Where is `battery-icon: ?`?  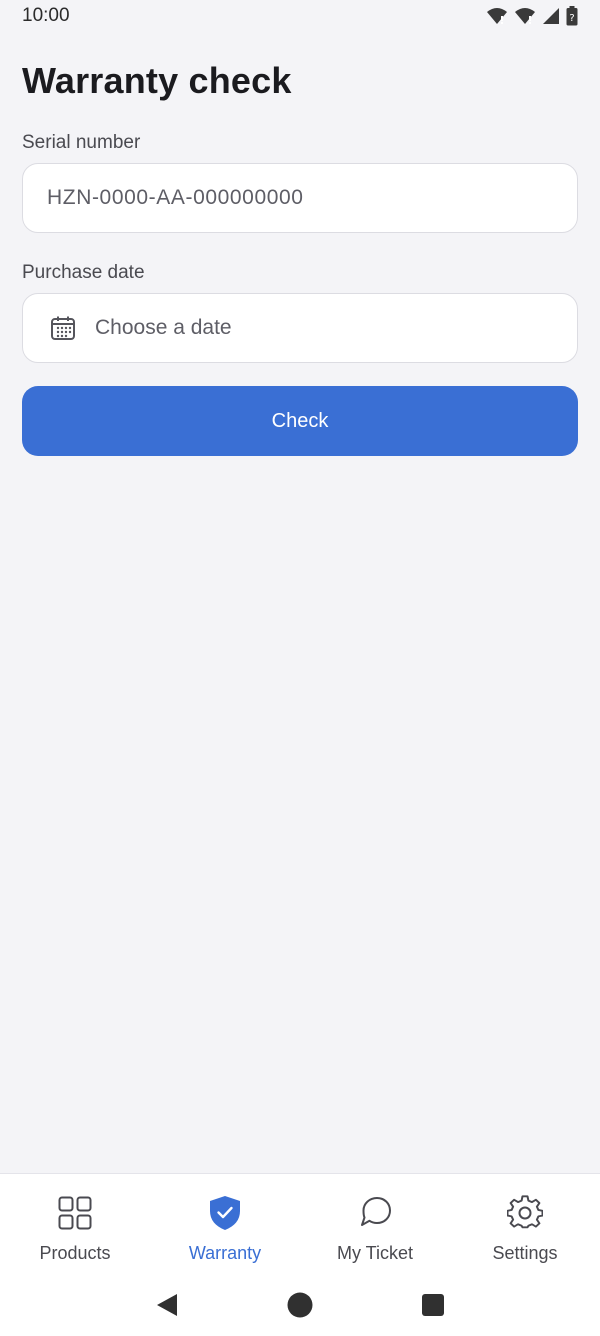
battery-icon: ? is located at coordinates (572, 16).